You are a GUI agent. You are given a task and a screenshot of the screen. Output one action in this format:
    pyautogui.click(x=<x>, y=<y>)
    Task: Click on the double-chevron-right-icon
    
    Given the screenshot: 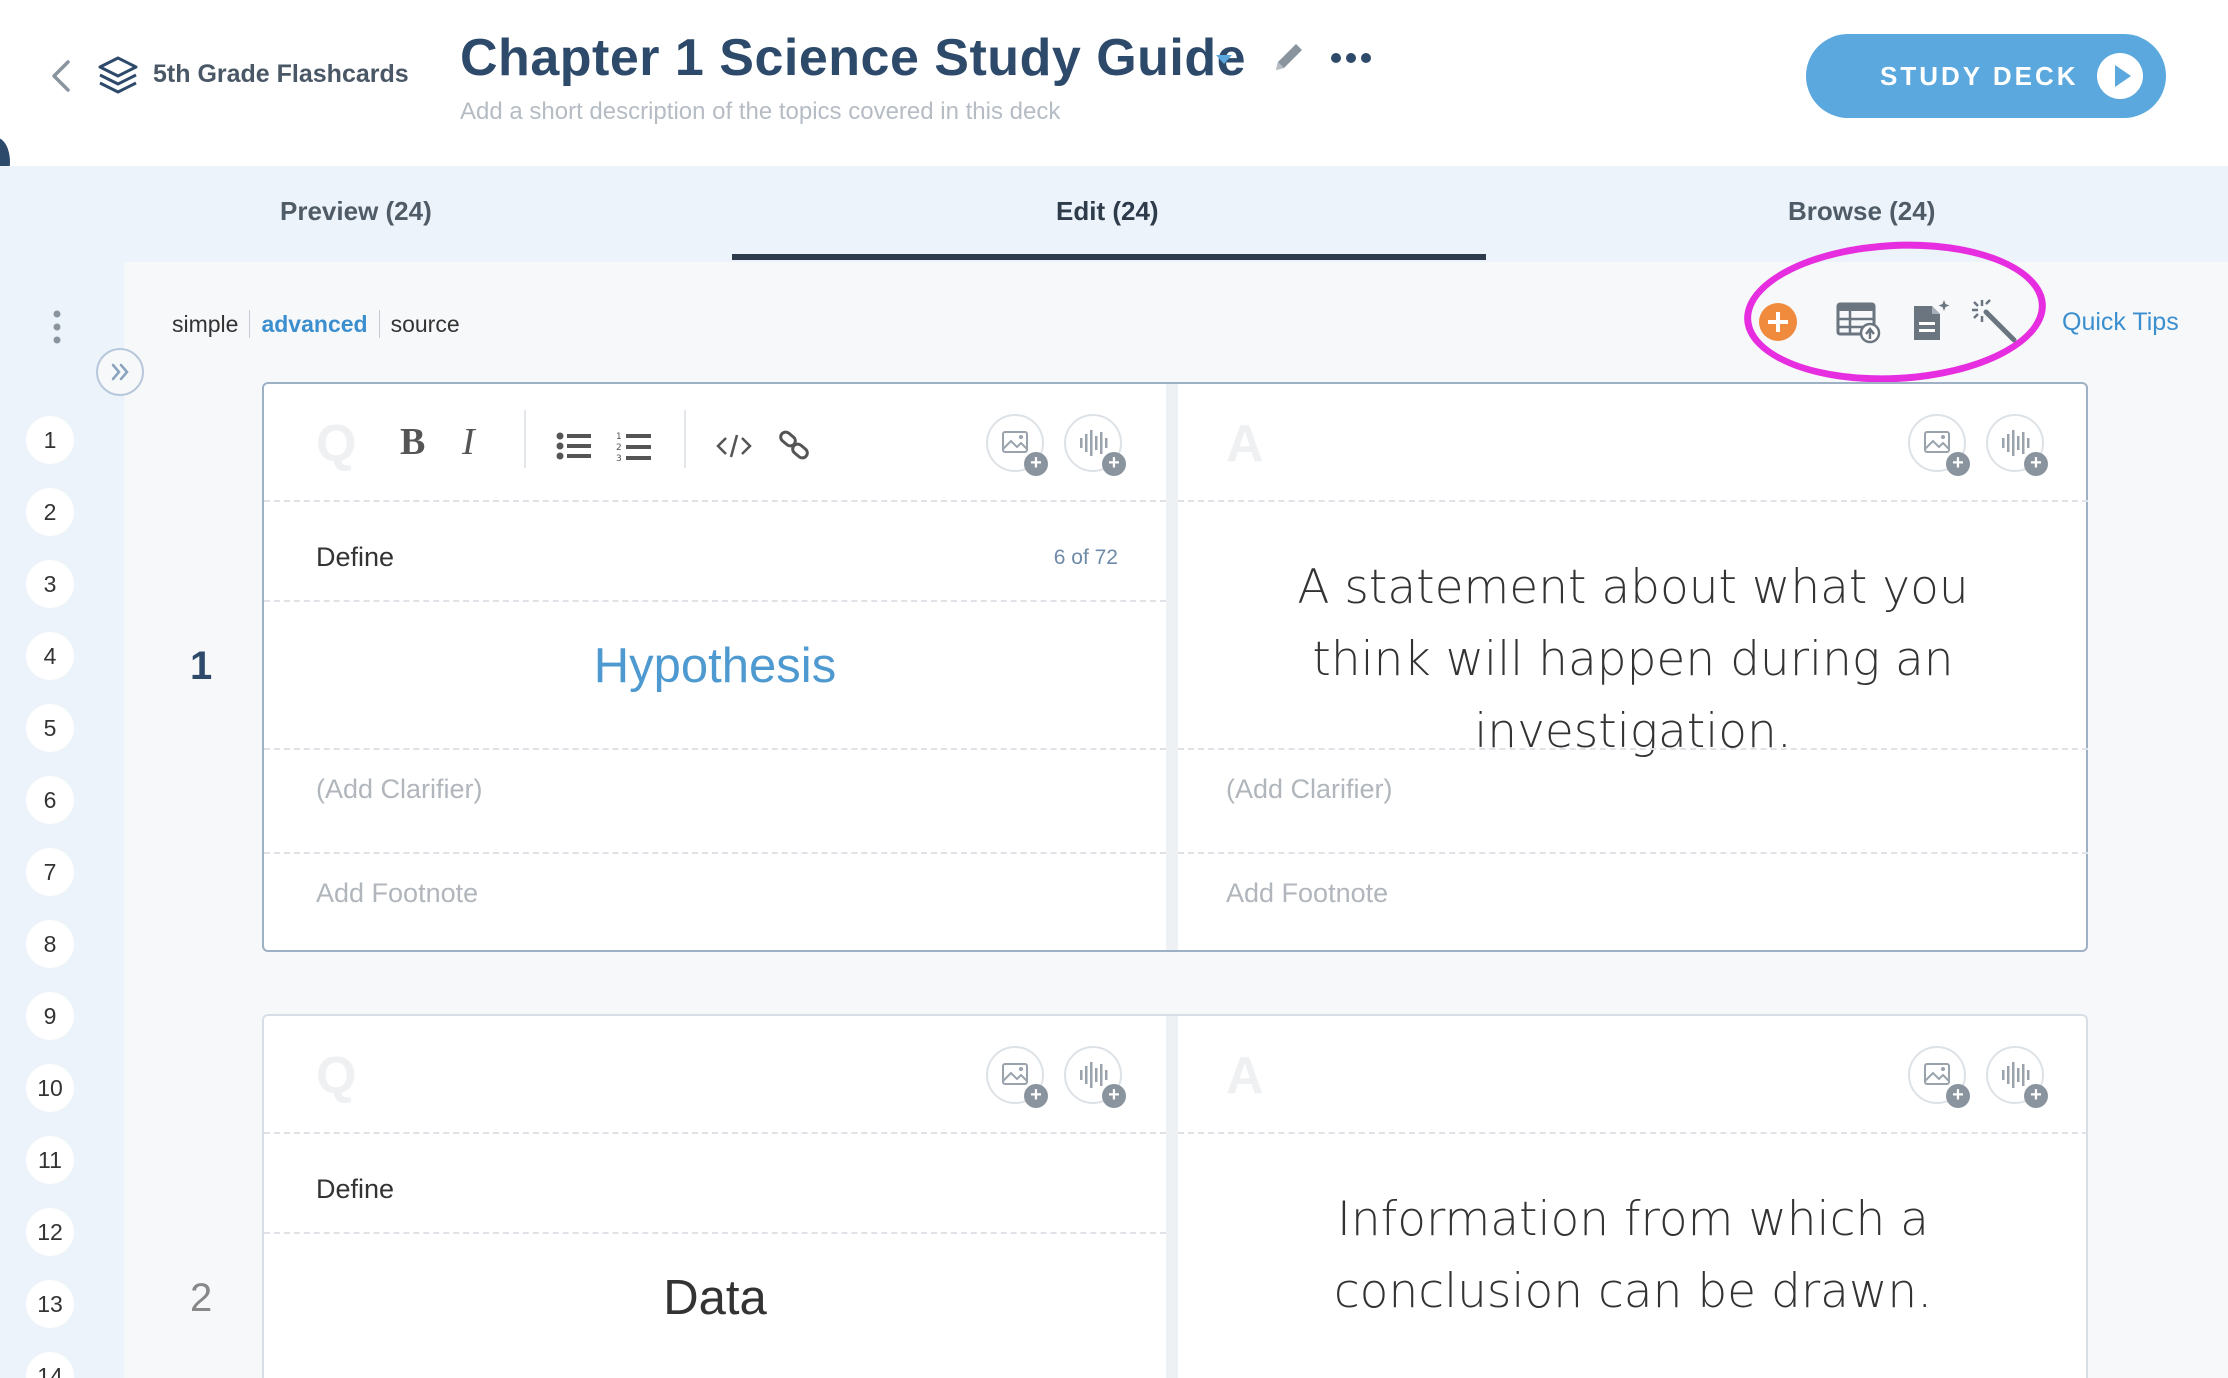 What is the action you would take?
    pyautogui.click(x=120, y=372)
    